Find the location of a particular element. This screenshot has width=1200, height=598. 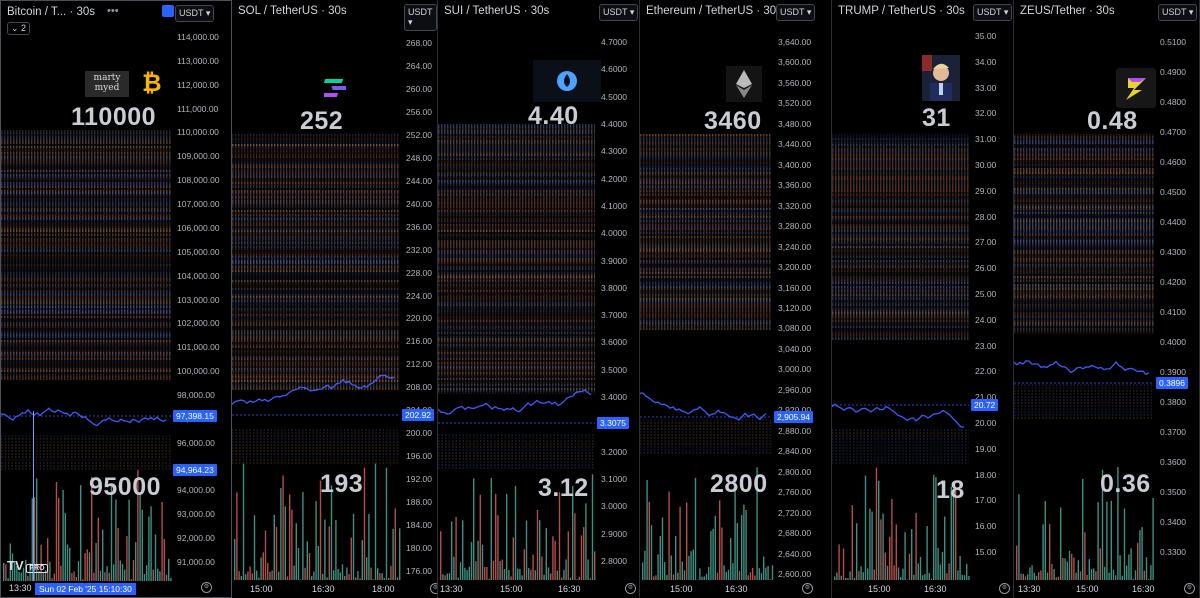

symbol-title: ZEUS/Tether · 30s is located at coordinates (1067, 11).